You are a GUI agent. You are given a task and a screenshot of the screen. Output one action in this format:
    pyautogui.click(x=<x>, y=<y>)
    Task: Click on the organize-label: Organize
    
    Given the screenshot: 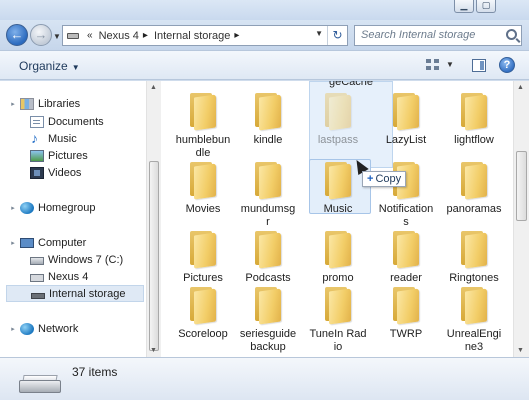 What is the action you would take?
    pyautogui.click(x=43, y=66)
    